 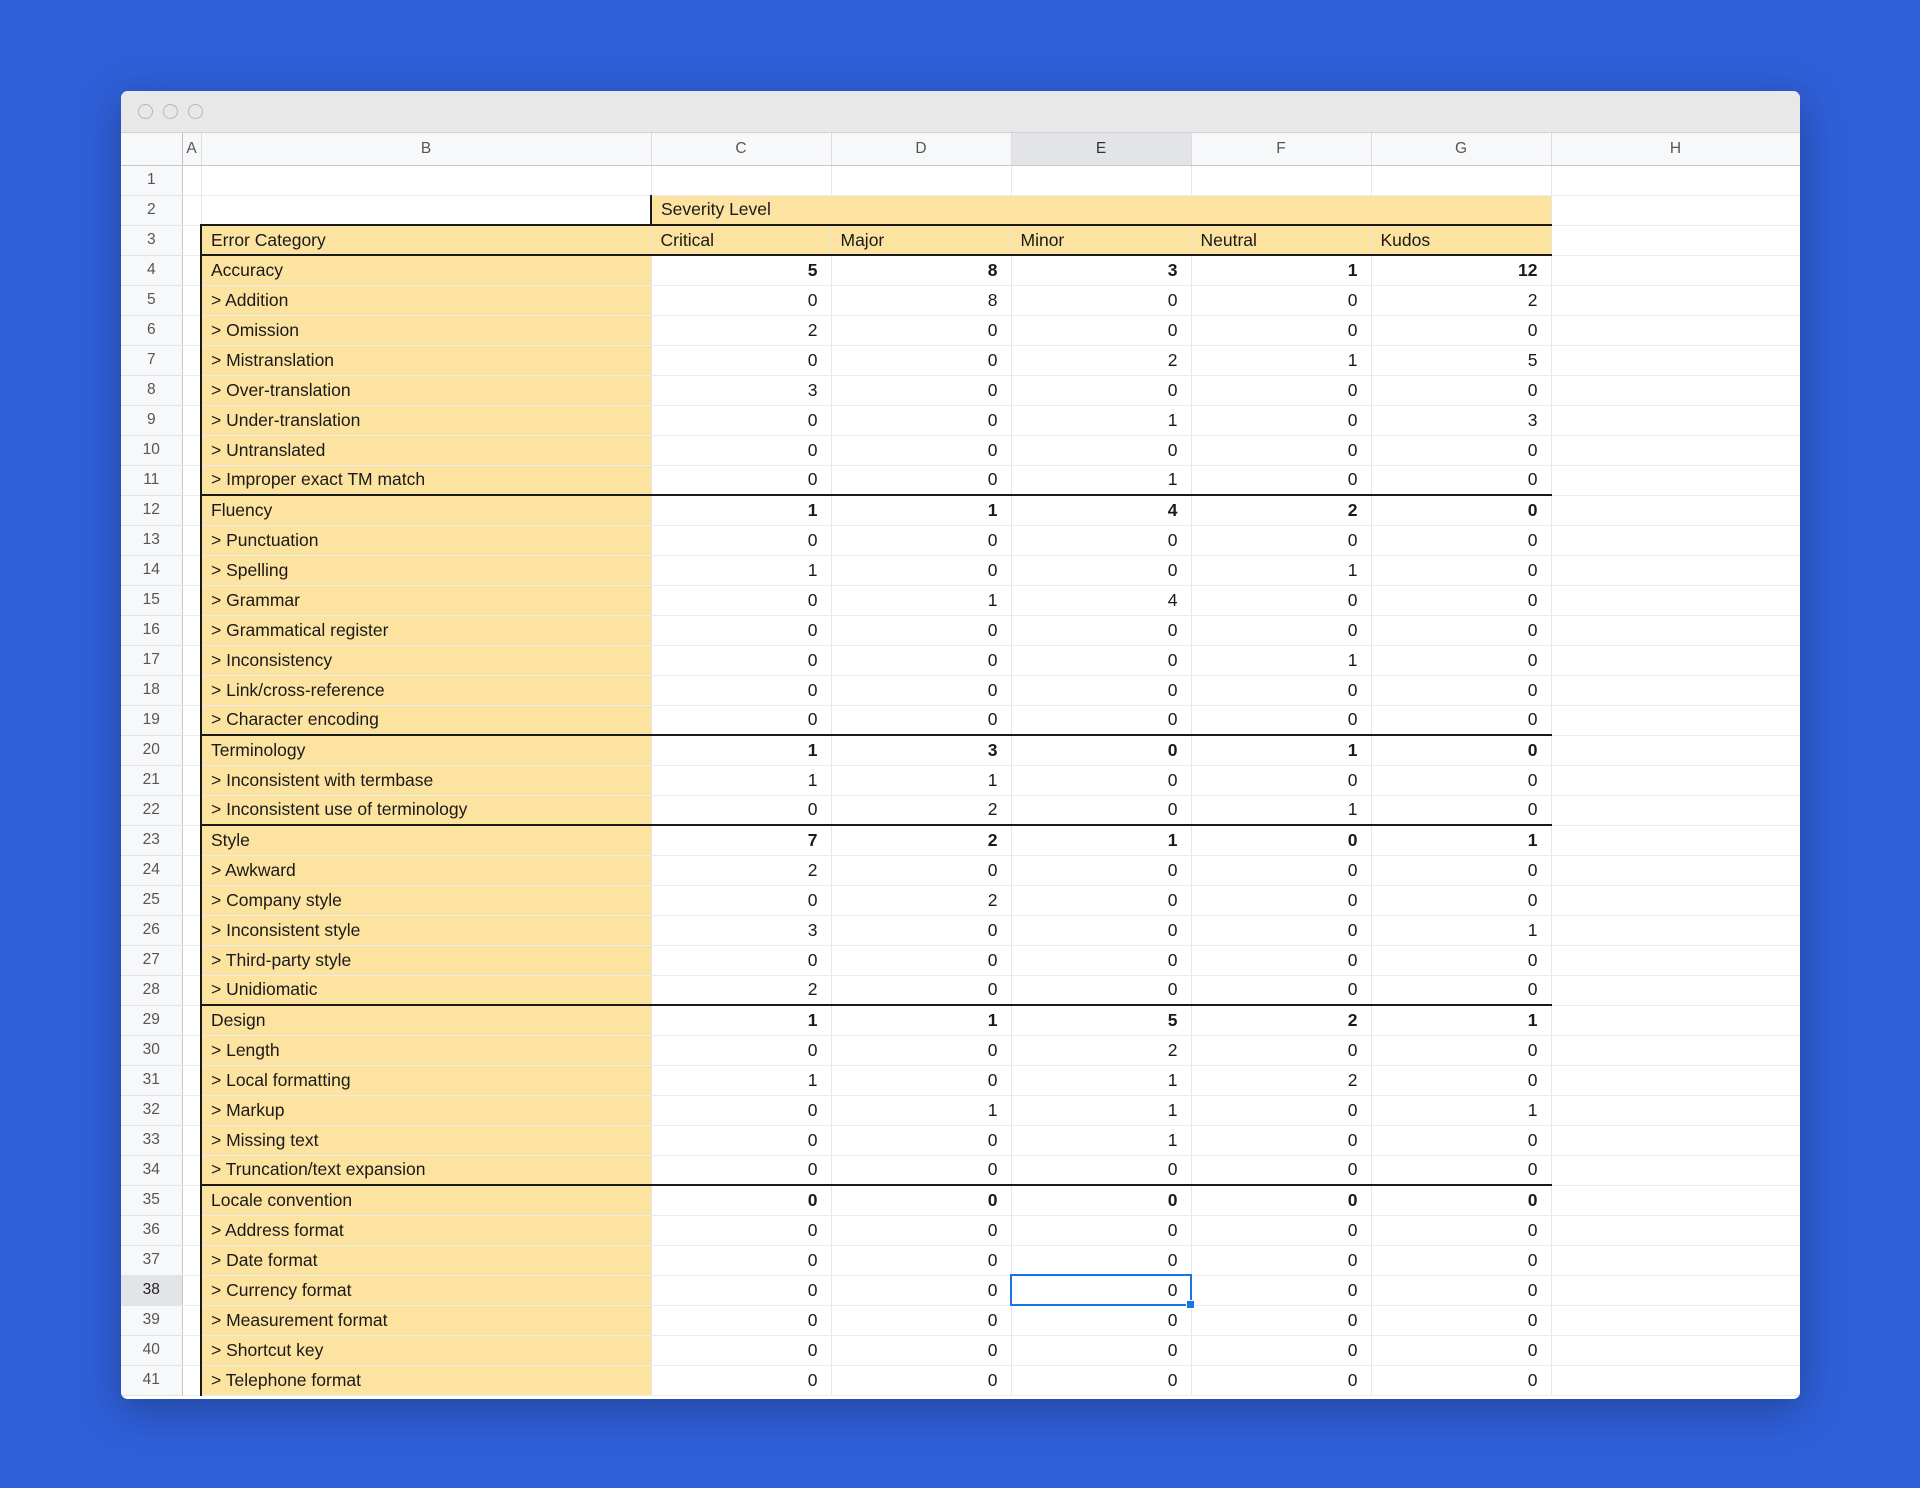 What do you see at coordinates (1101, 510) in the screenshot?
I see `cell-E12: 4` at bounding box center [1101, 510].